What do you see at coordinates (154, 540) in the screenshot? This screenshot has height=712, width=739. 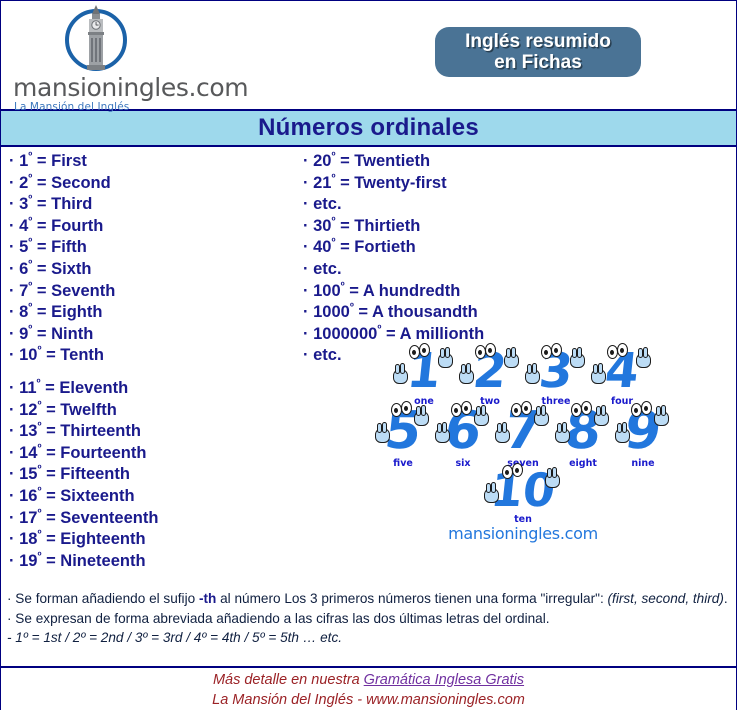 I see `ordinal-row: · 18º = Eighteenth` at bounding box center [154, 540].